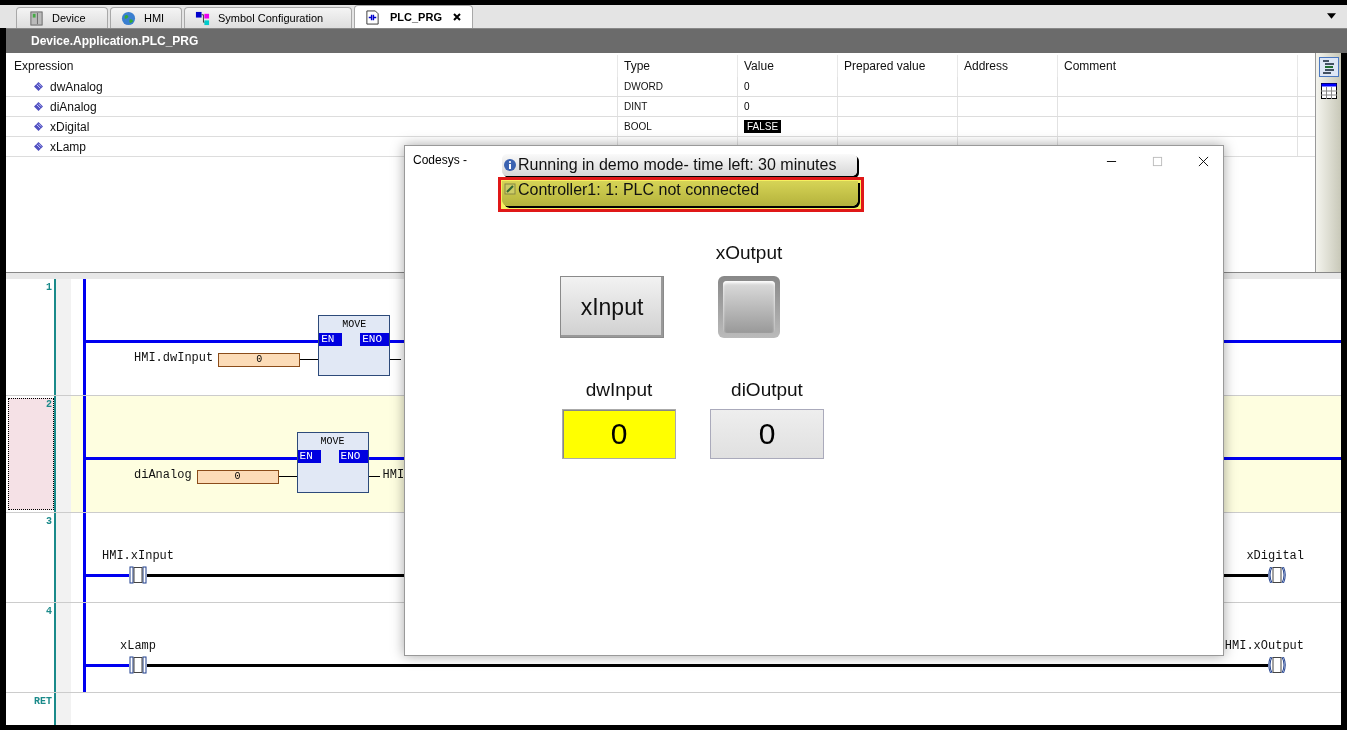 Image resolution: width=1347 pixels, height=730 pixels. Describe the element at coordinates (49, 611) in the screenshot. I see `network-number: 4` at that location.